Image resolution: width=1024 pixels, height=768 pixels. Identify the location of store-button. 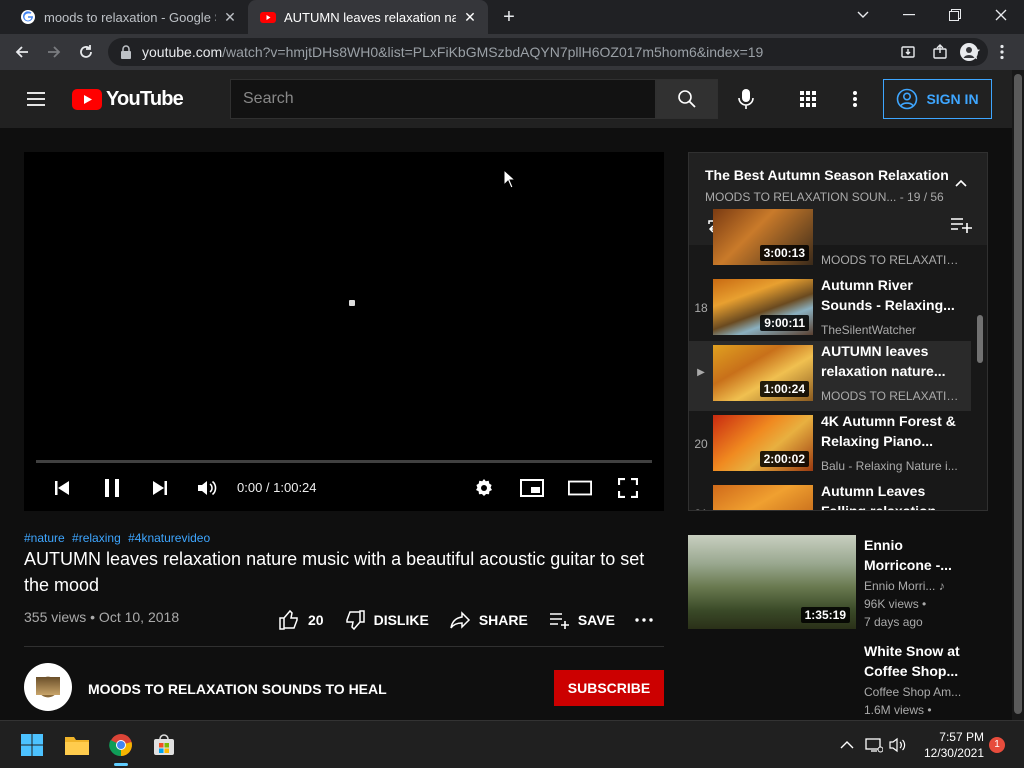
(164, 745).